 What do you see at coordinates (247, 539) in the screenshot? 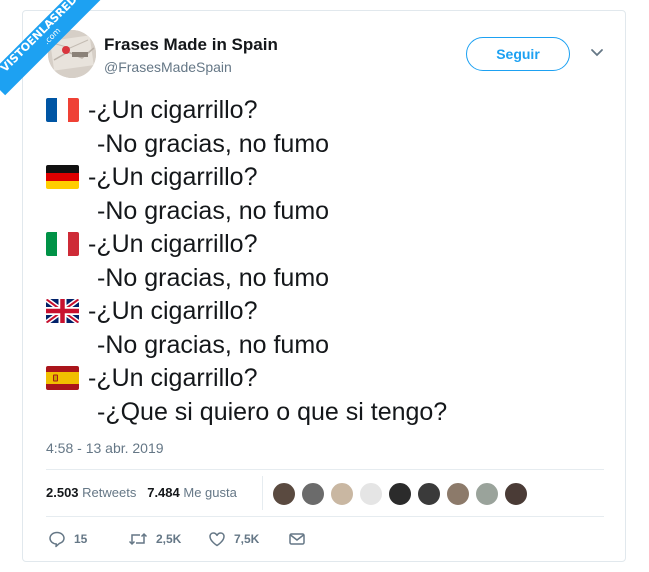
I see `like-count: 7,5K` at bounding box center [247, 539].